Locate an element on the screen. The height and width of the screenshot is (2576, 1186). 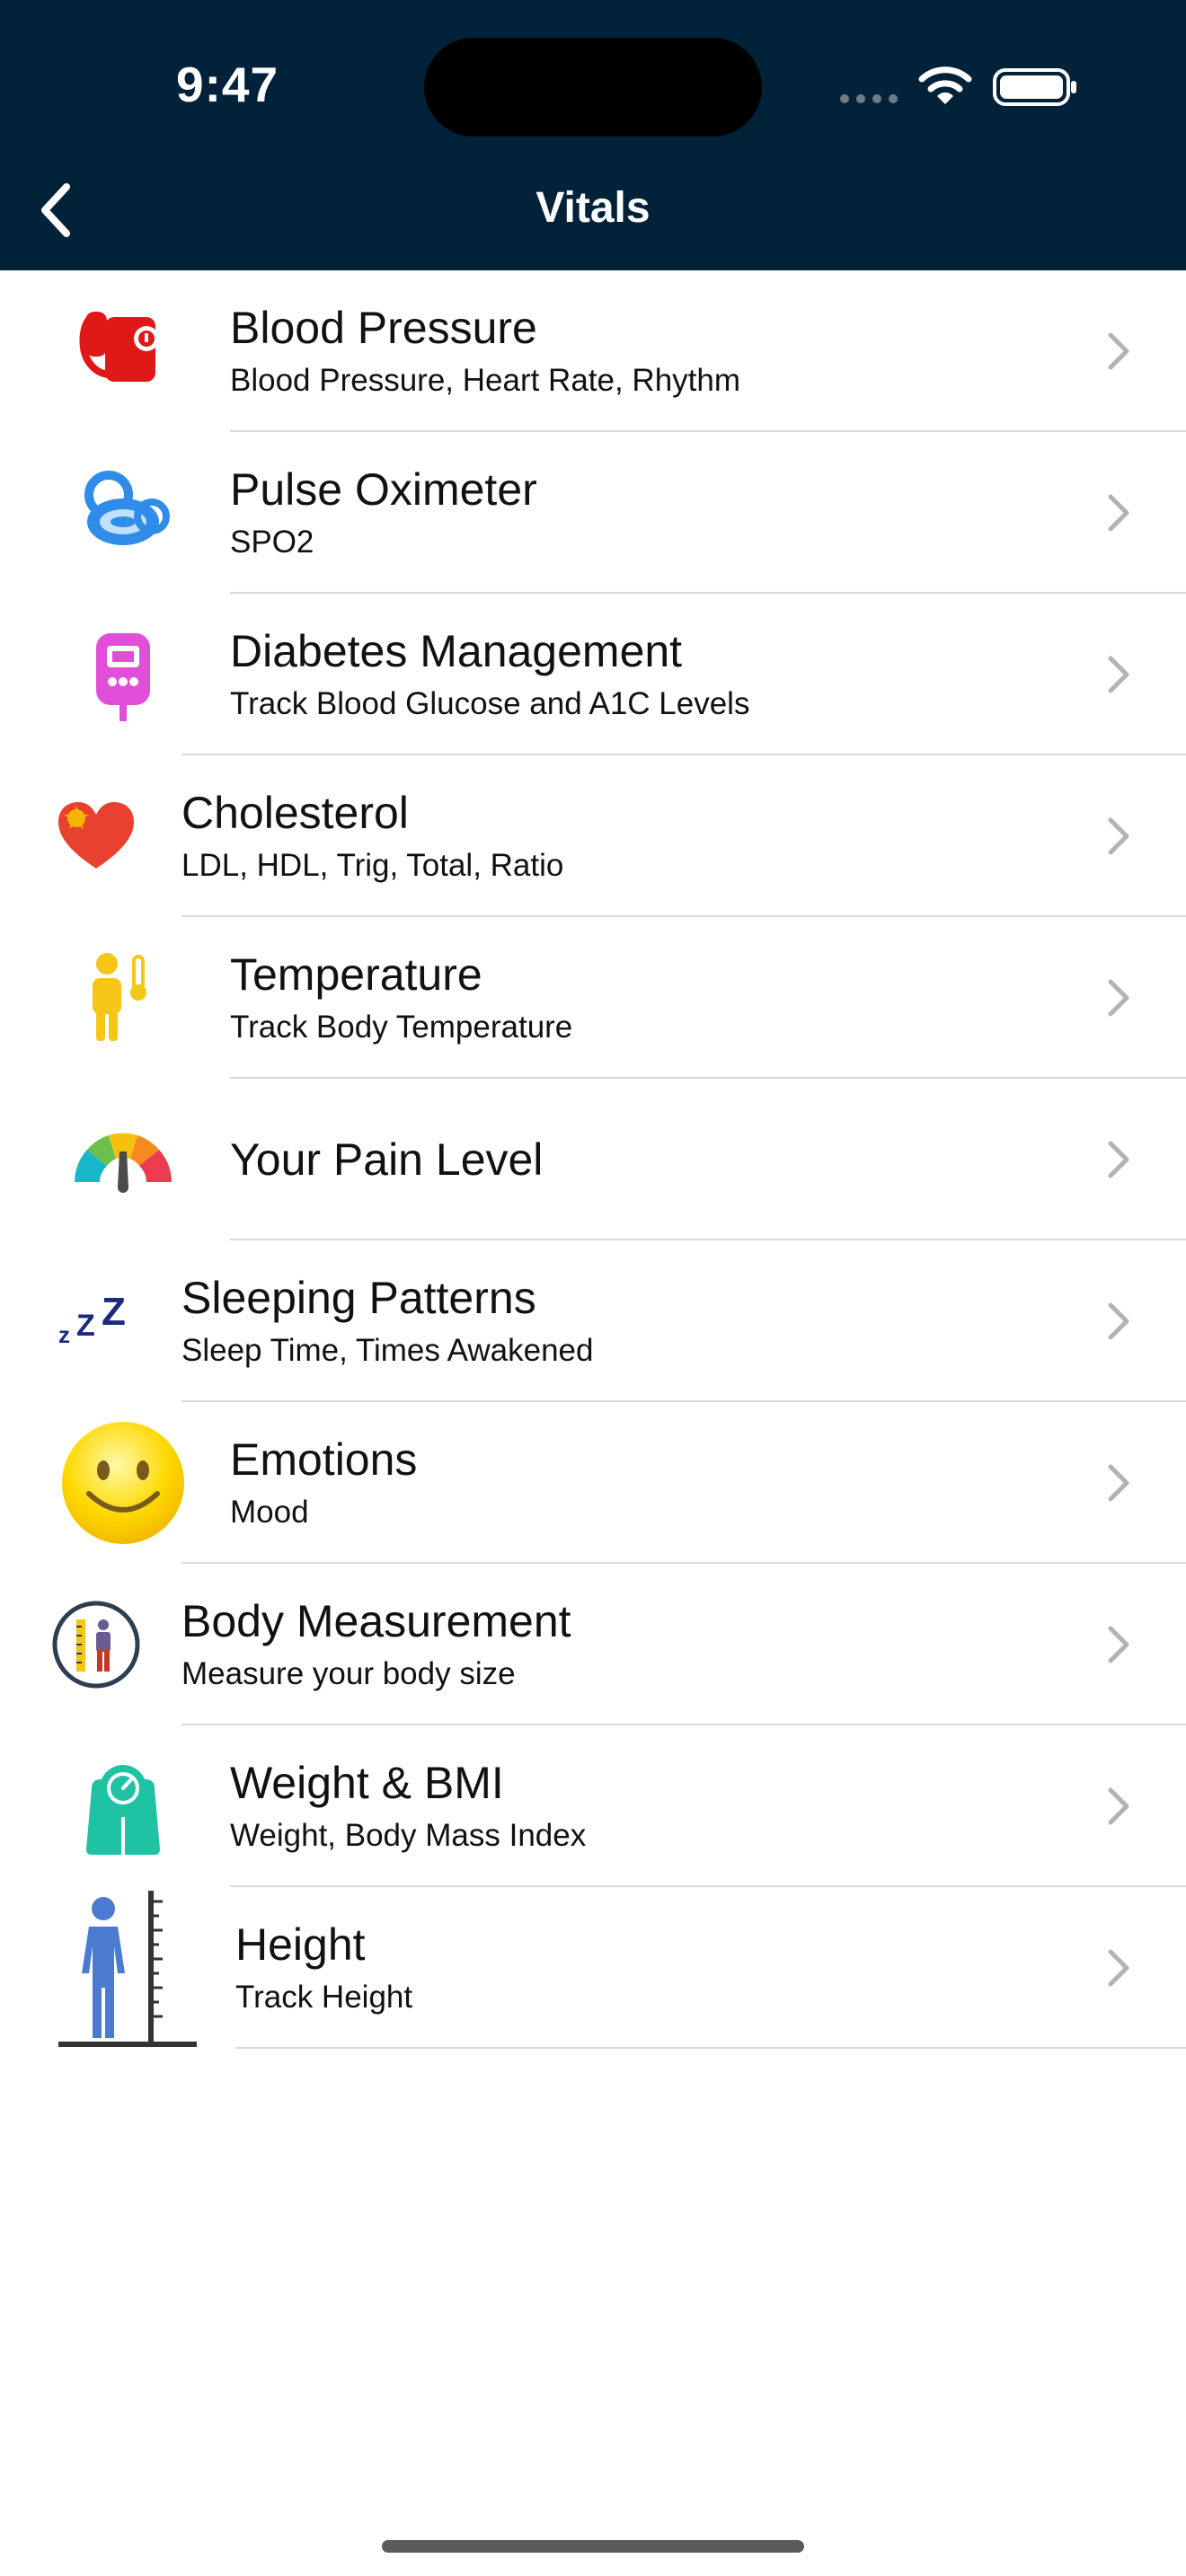
list-item-title: Pulse Oximeter is located at coordinates (383, 489).